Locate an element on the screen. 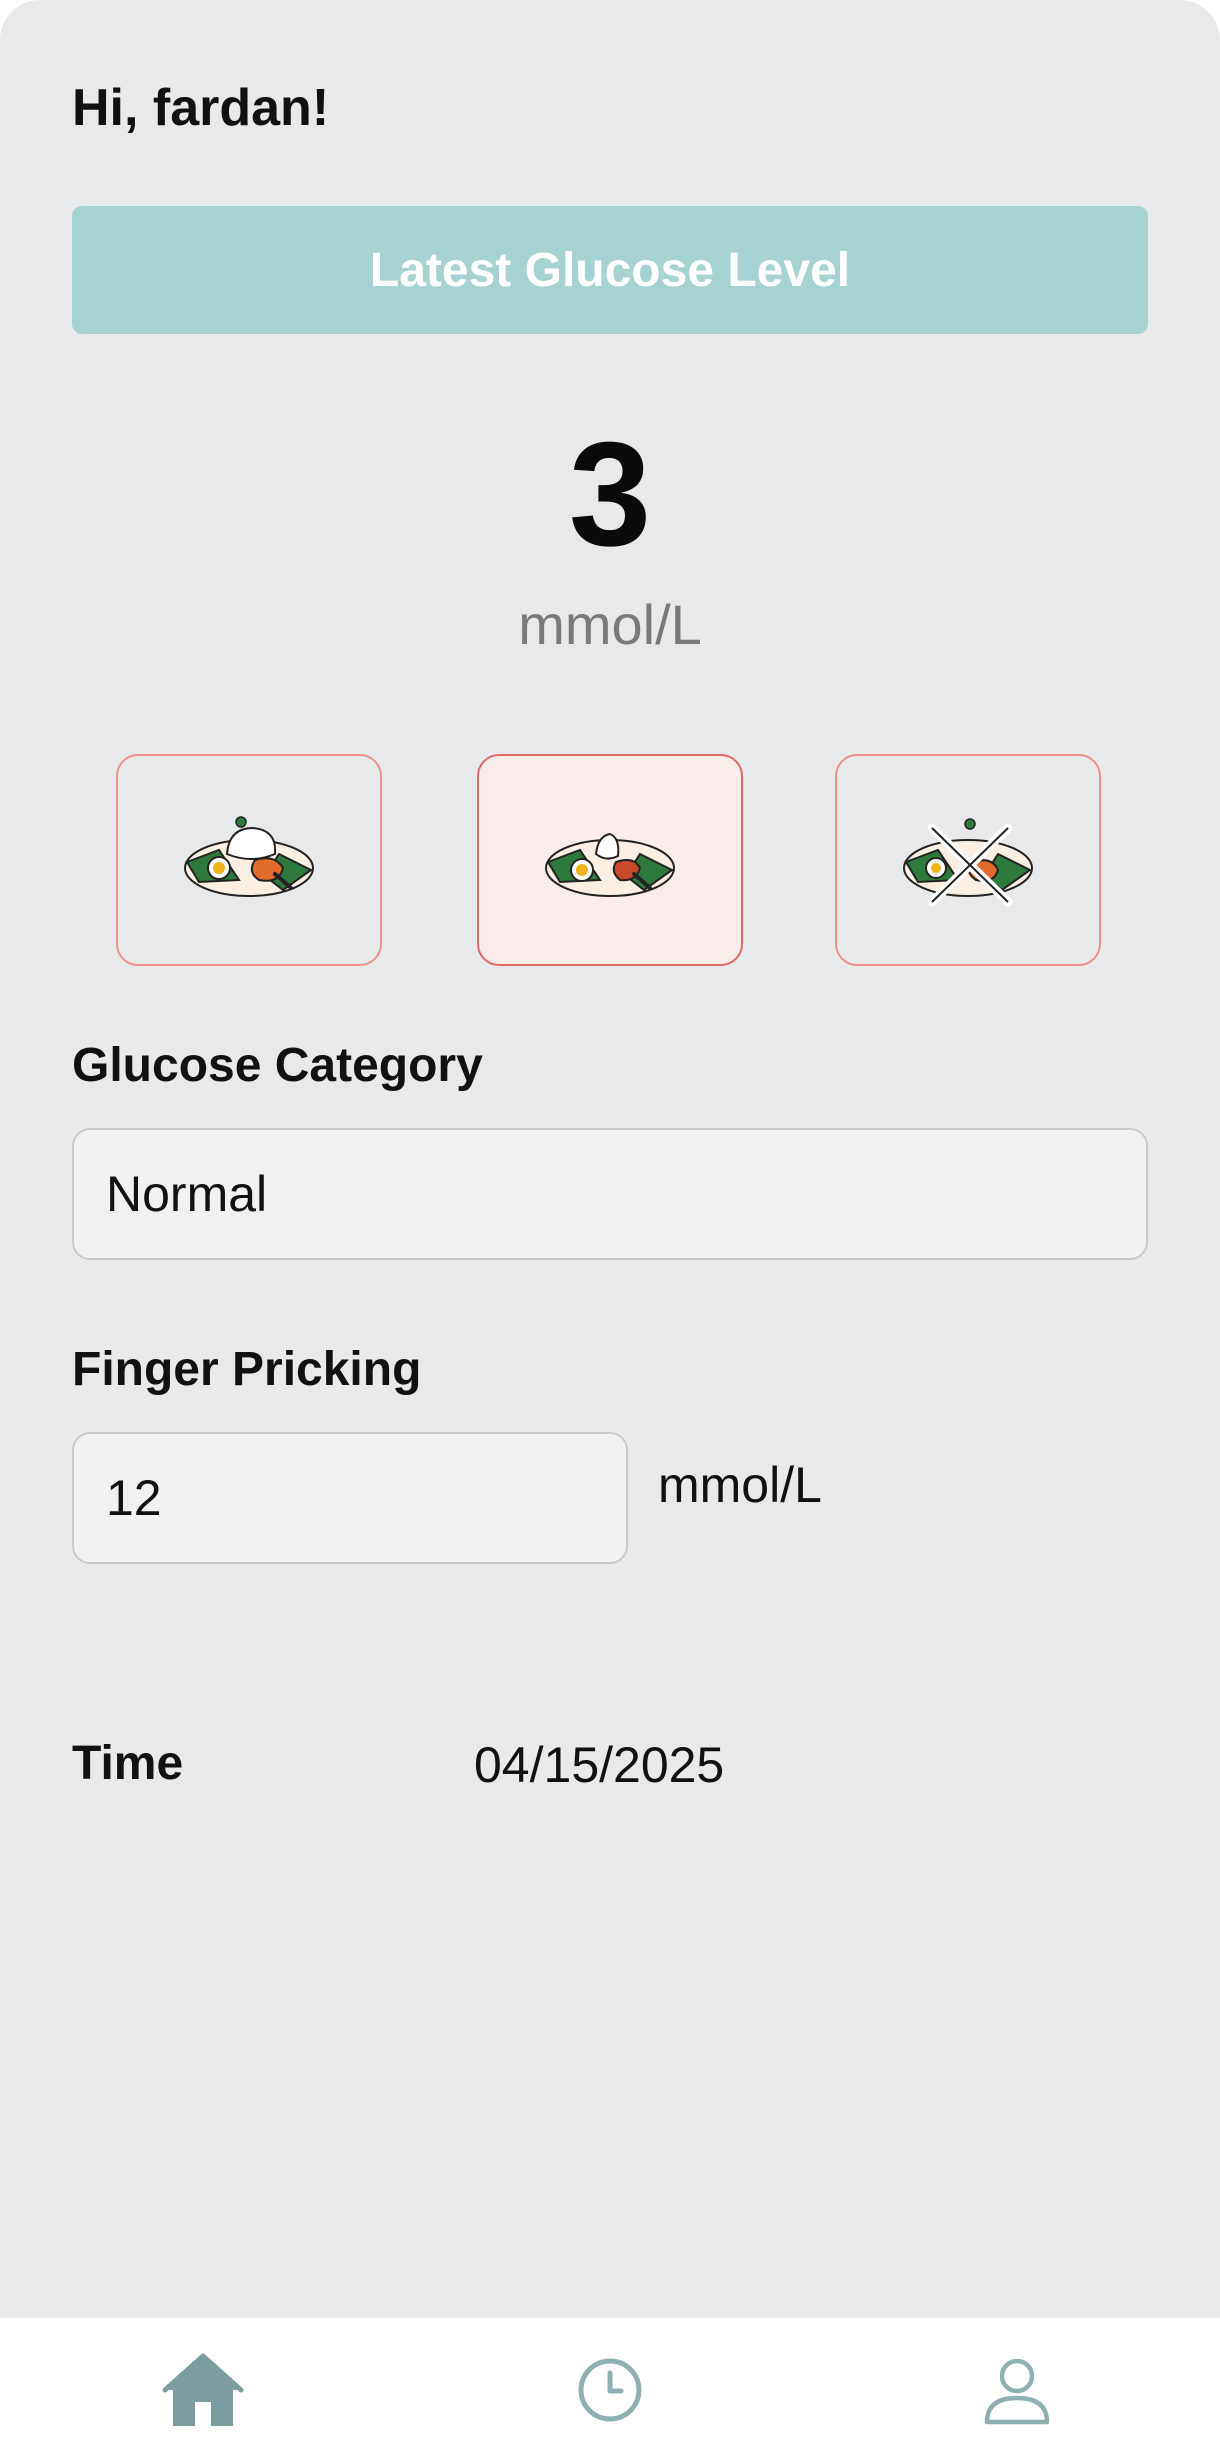  time-value: 04/15/2025 is located at coordinates (599, 1765).